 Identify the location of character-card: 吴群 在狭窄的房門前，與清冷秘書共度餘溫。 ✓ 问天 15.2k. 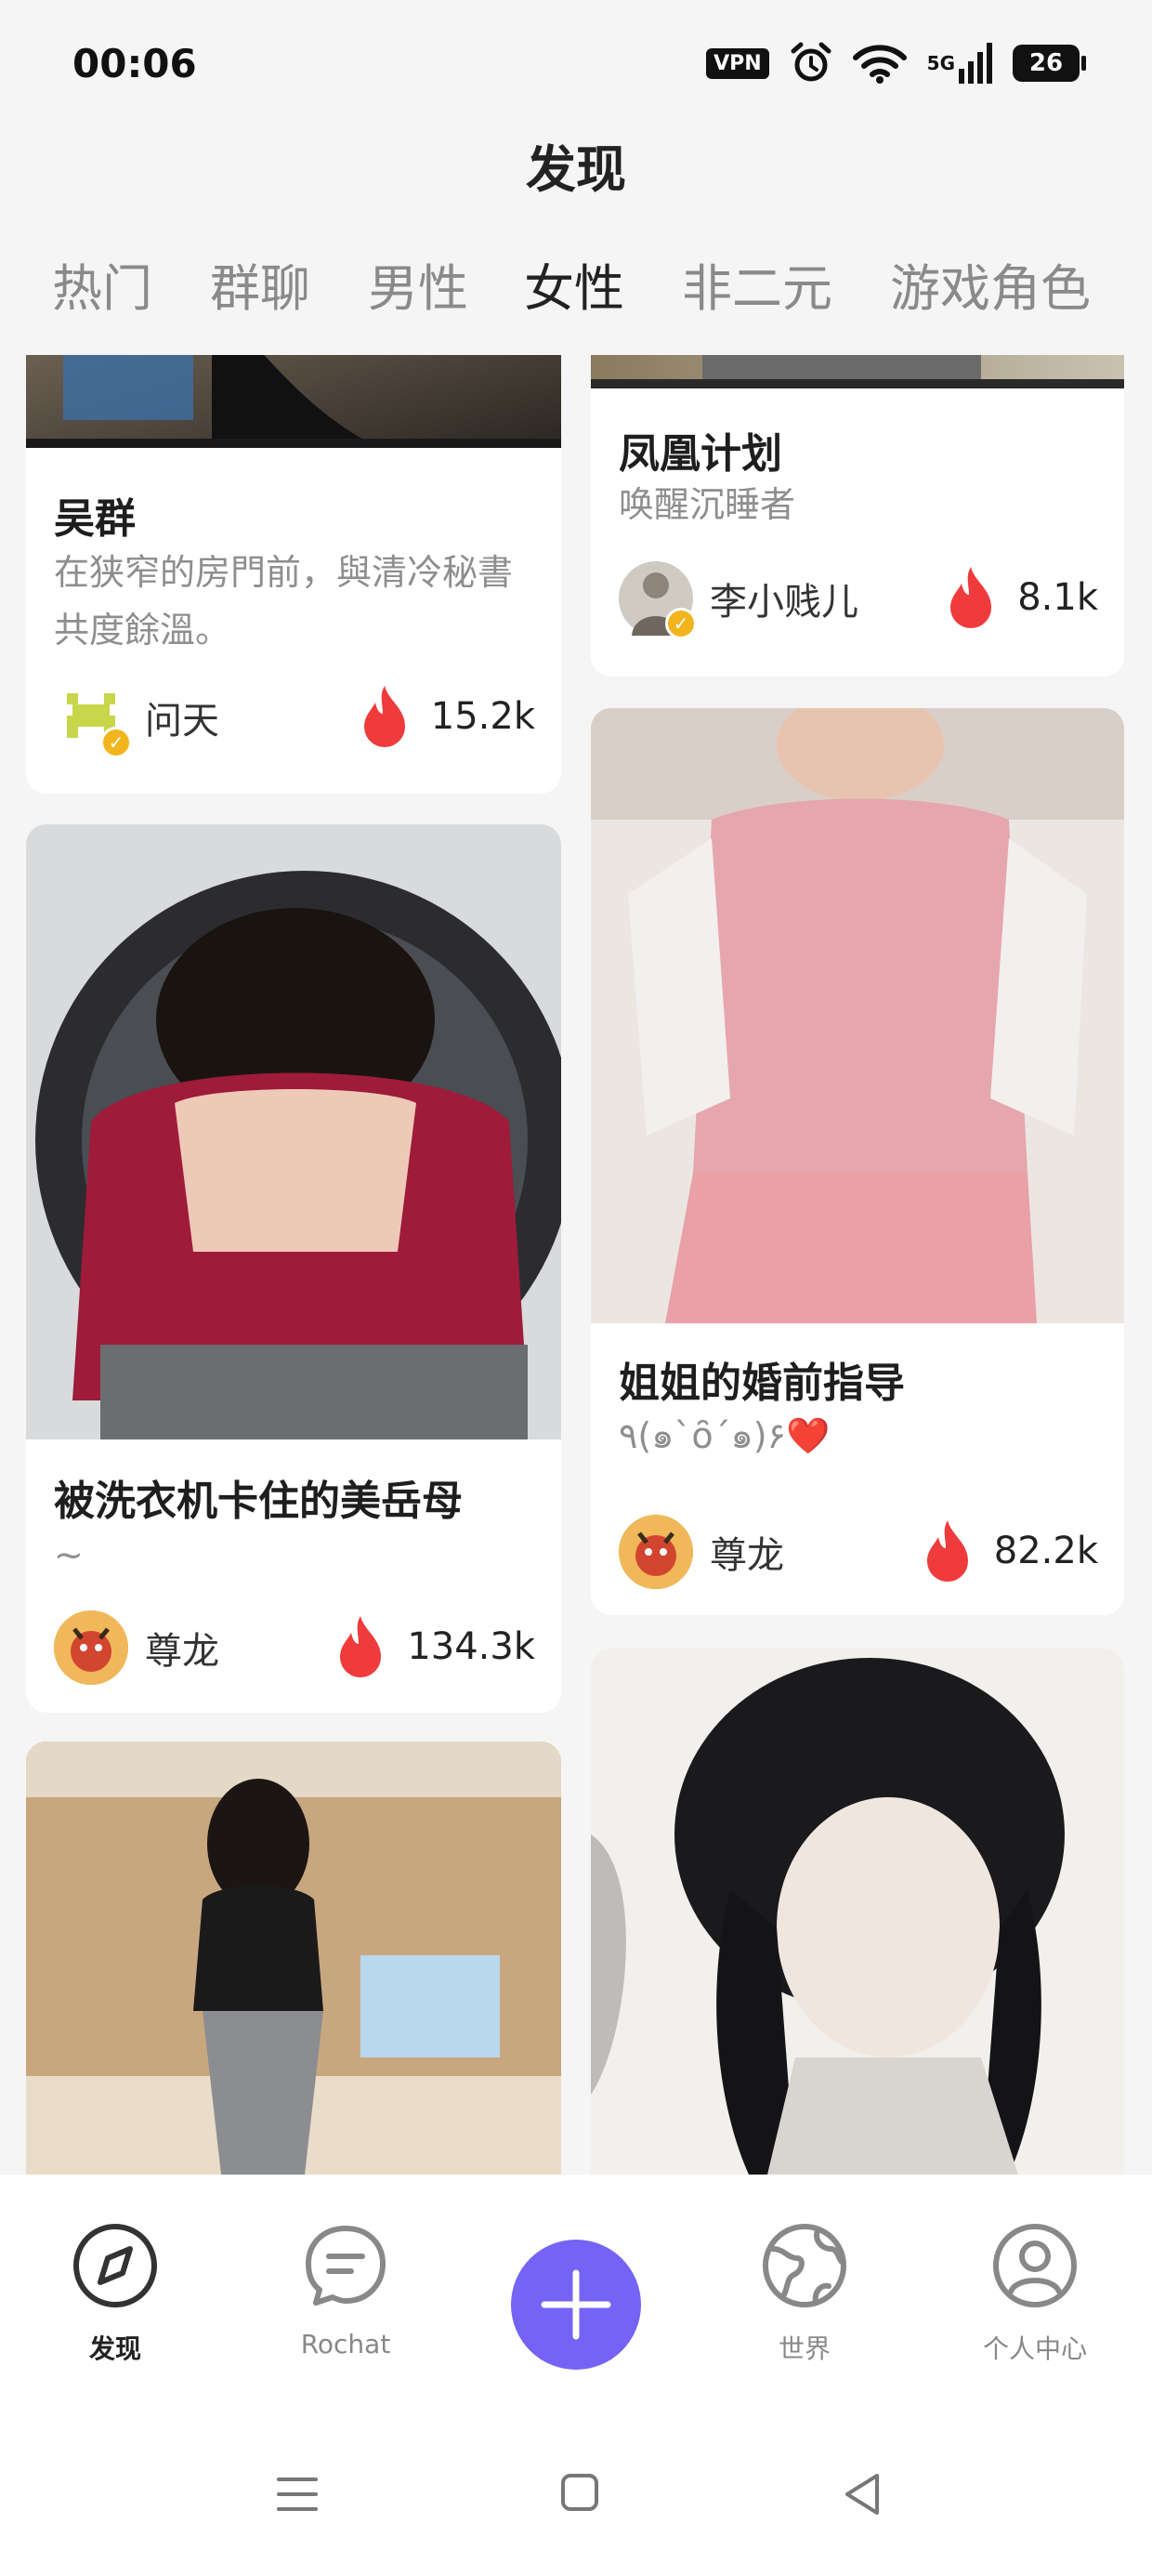
(293, 574).